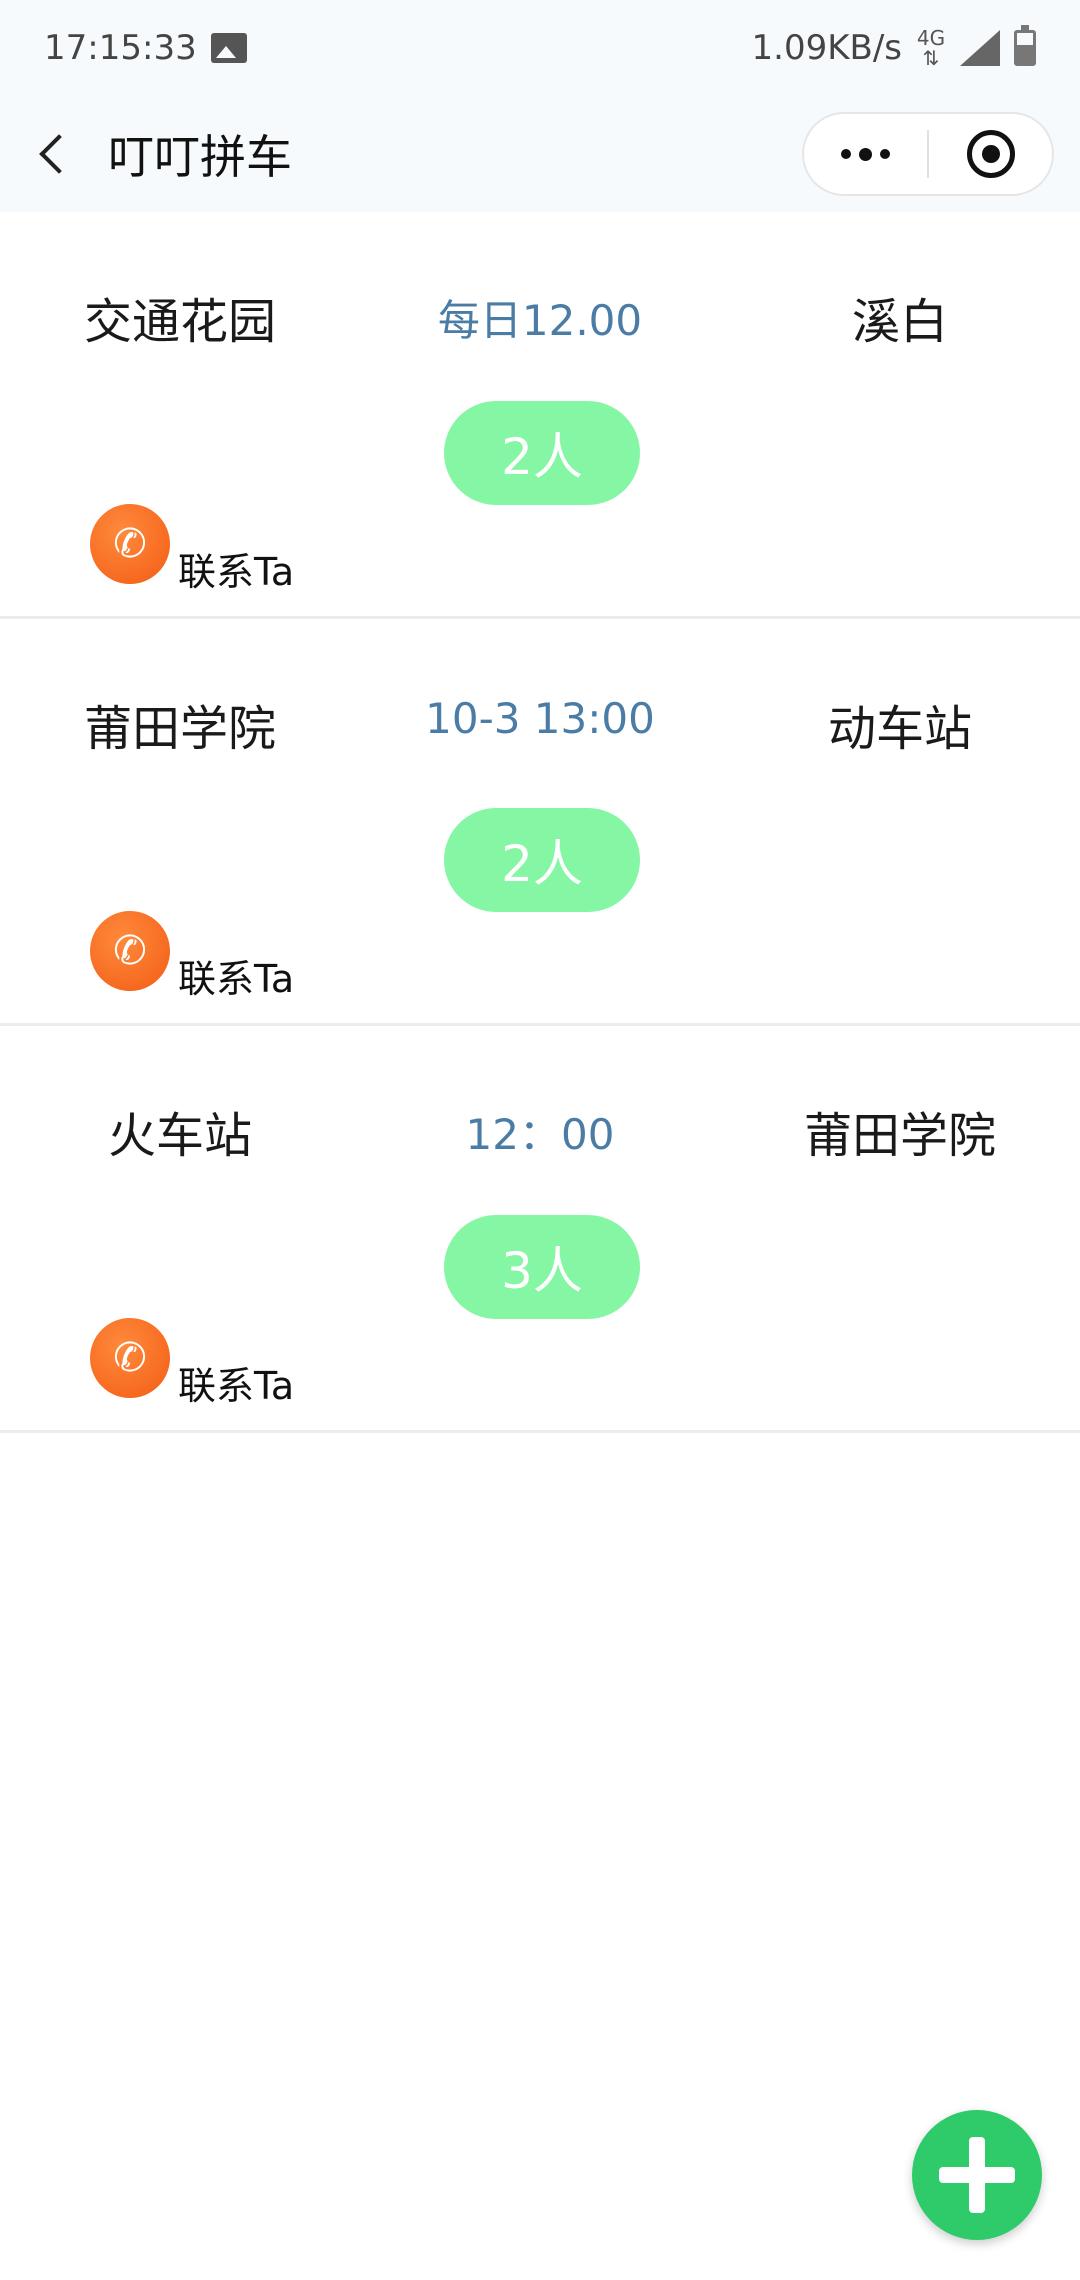 This screenshot has width=1080, height=2280. I want to click on network-type: 4G, so click(931, 38).